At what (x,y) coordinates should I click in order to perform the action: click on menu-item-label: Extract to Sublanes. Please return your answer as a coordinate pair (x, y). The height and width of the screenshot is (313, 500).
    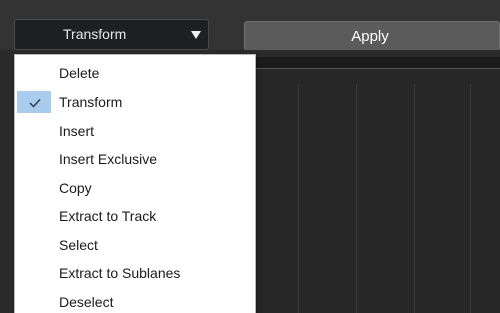
    Looking at the image, I should click on (120, 273).